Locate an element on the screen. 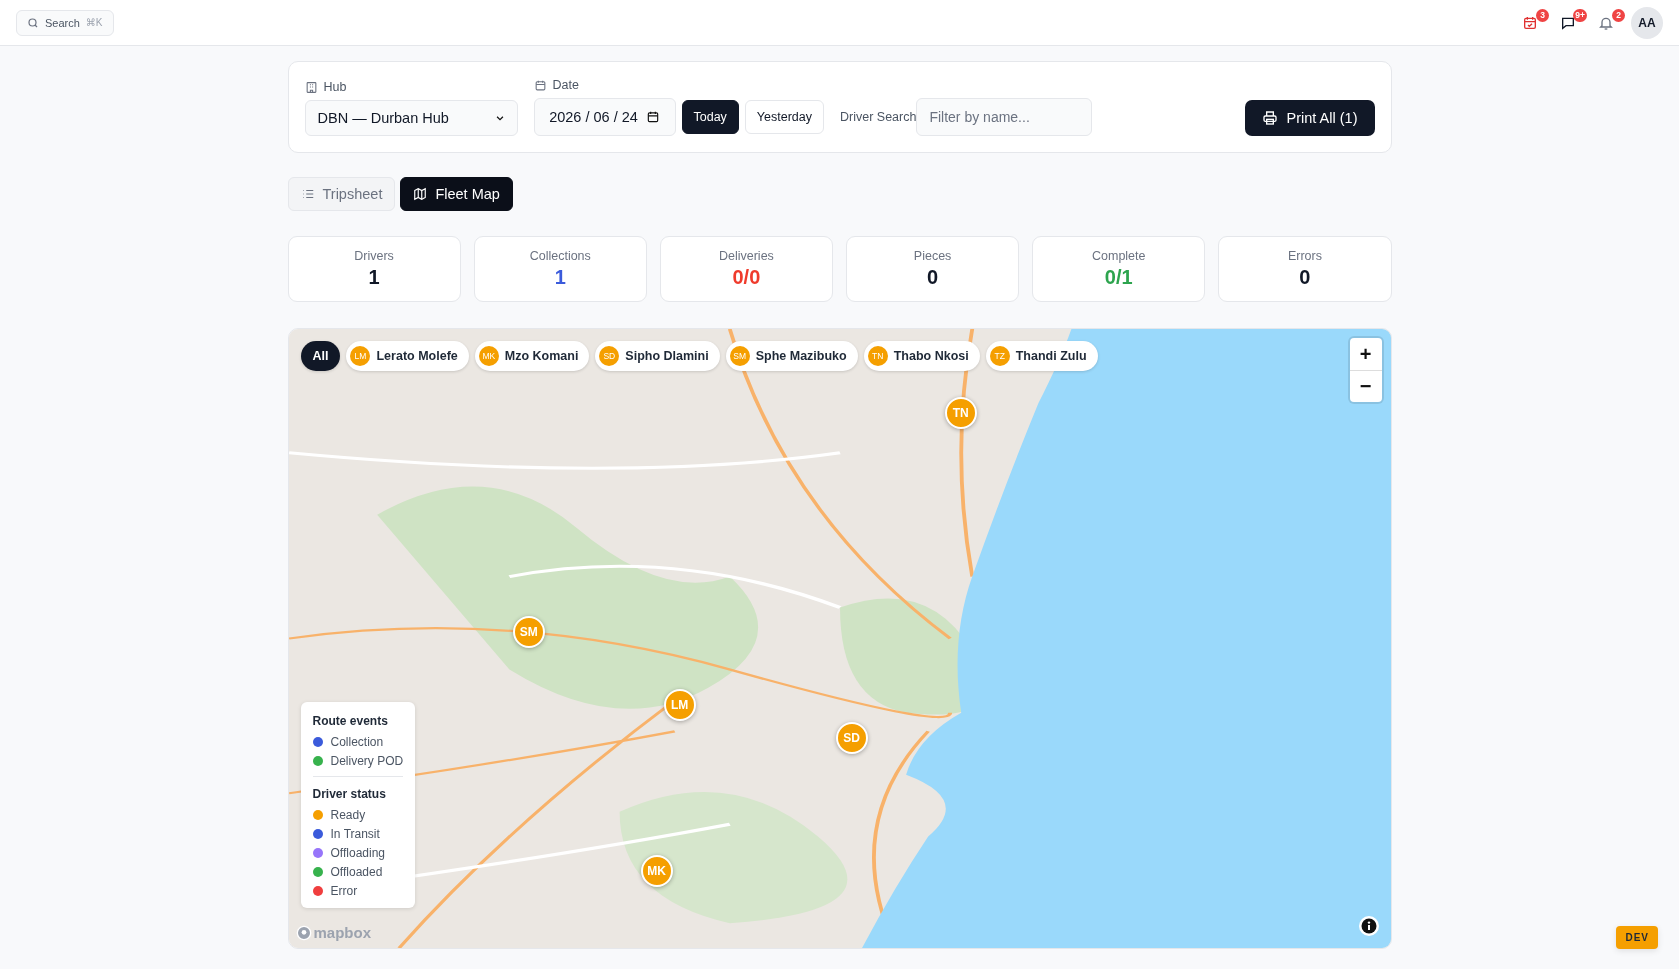 The image size is (1679, 969). date-preset-button: Today is located at coordinates (710, 117).